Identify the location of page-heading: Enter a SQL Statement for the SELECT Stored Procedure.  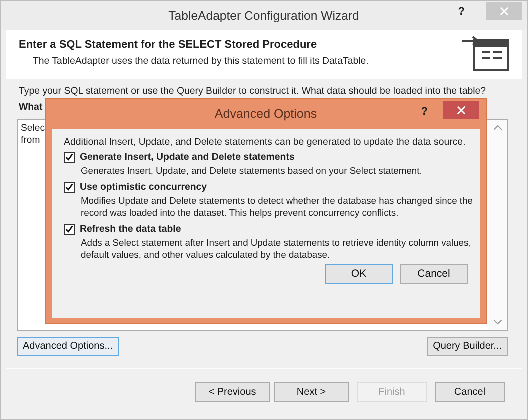
(168, 45).